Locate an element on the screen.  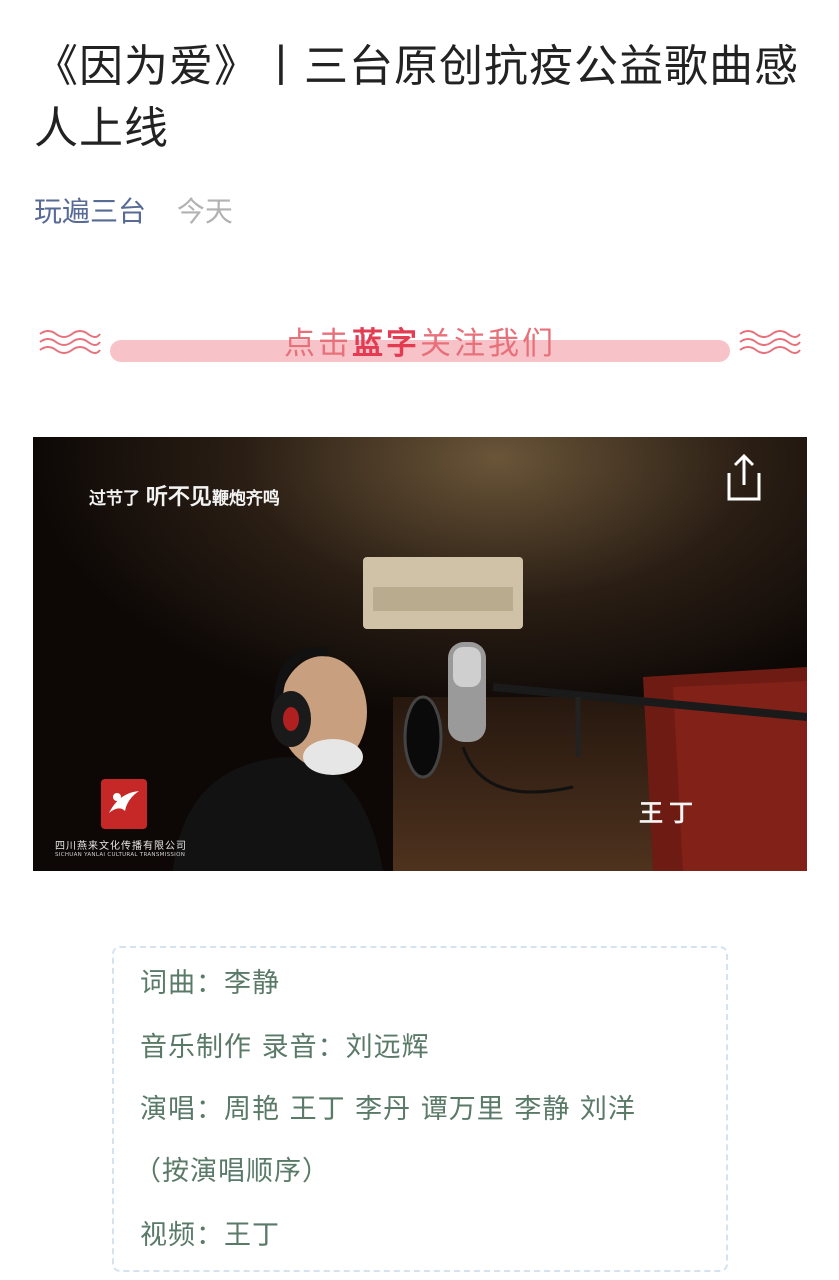
company-logo is located at coordinates (124, 804).